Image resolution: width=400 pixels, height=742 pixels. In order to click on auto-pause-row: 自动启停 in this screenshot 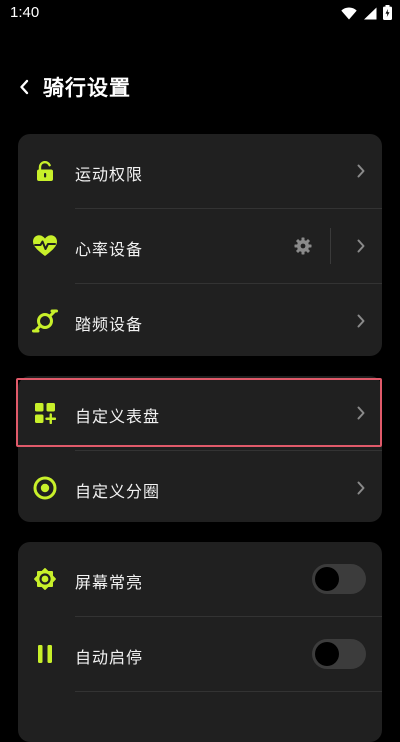, I will do `click(200, 654)`.